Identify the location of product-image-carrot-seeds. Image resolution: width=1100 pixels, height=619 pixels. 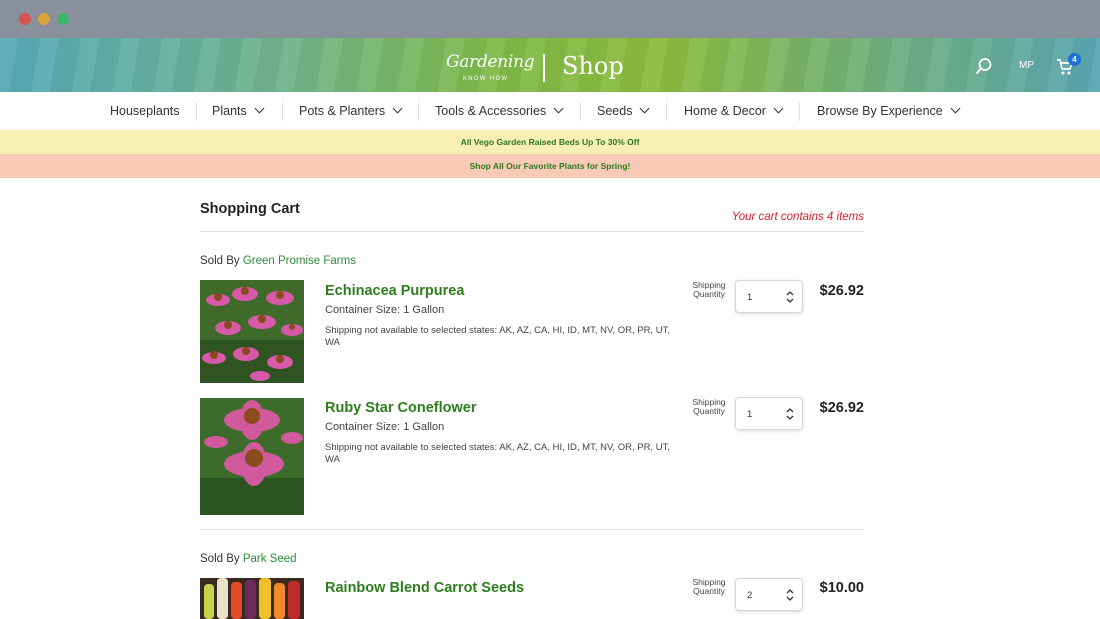
(252, 598).